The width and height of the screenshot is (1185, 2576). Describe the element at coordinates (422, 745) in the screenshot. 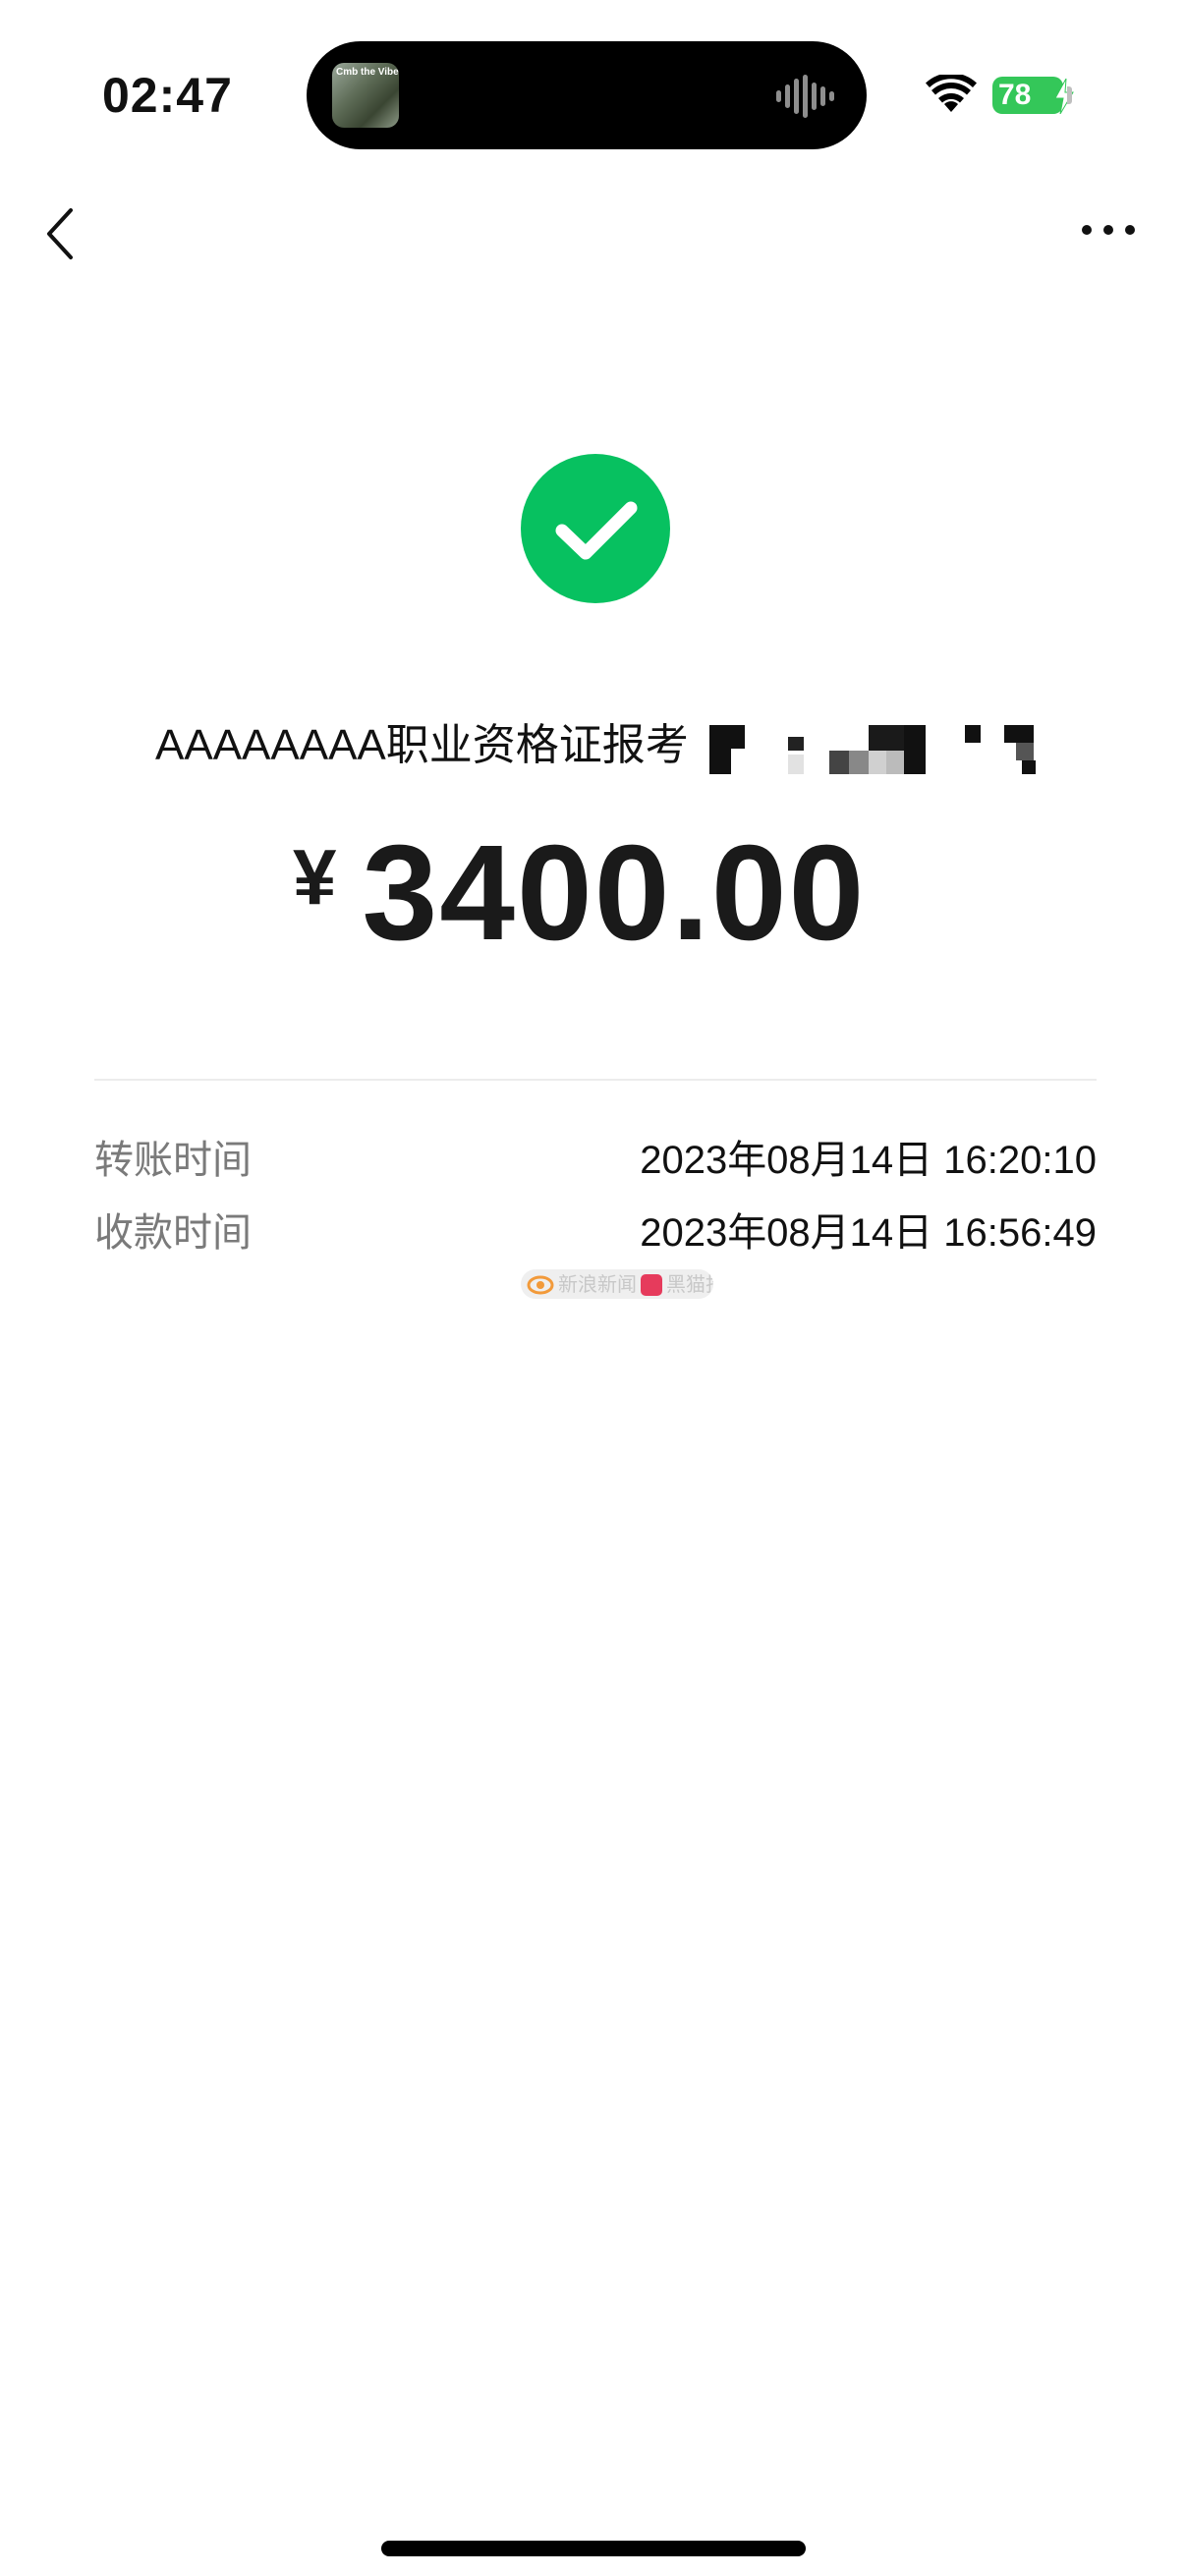

I see `payee-name: AAAAAAAA职业资格证报考` at that location.